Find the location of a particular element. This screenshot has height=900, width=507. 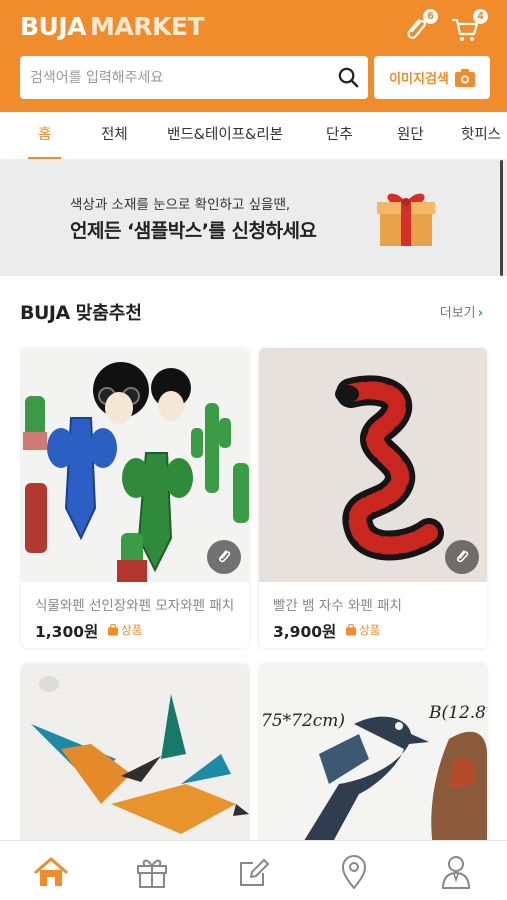

clip-button: 6 is located at coordinates (419, 26).